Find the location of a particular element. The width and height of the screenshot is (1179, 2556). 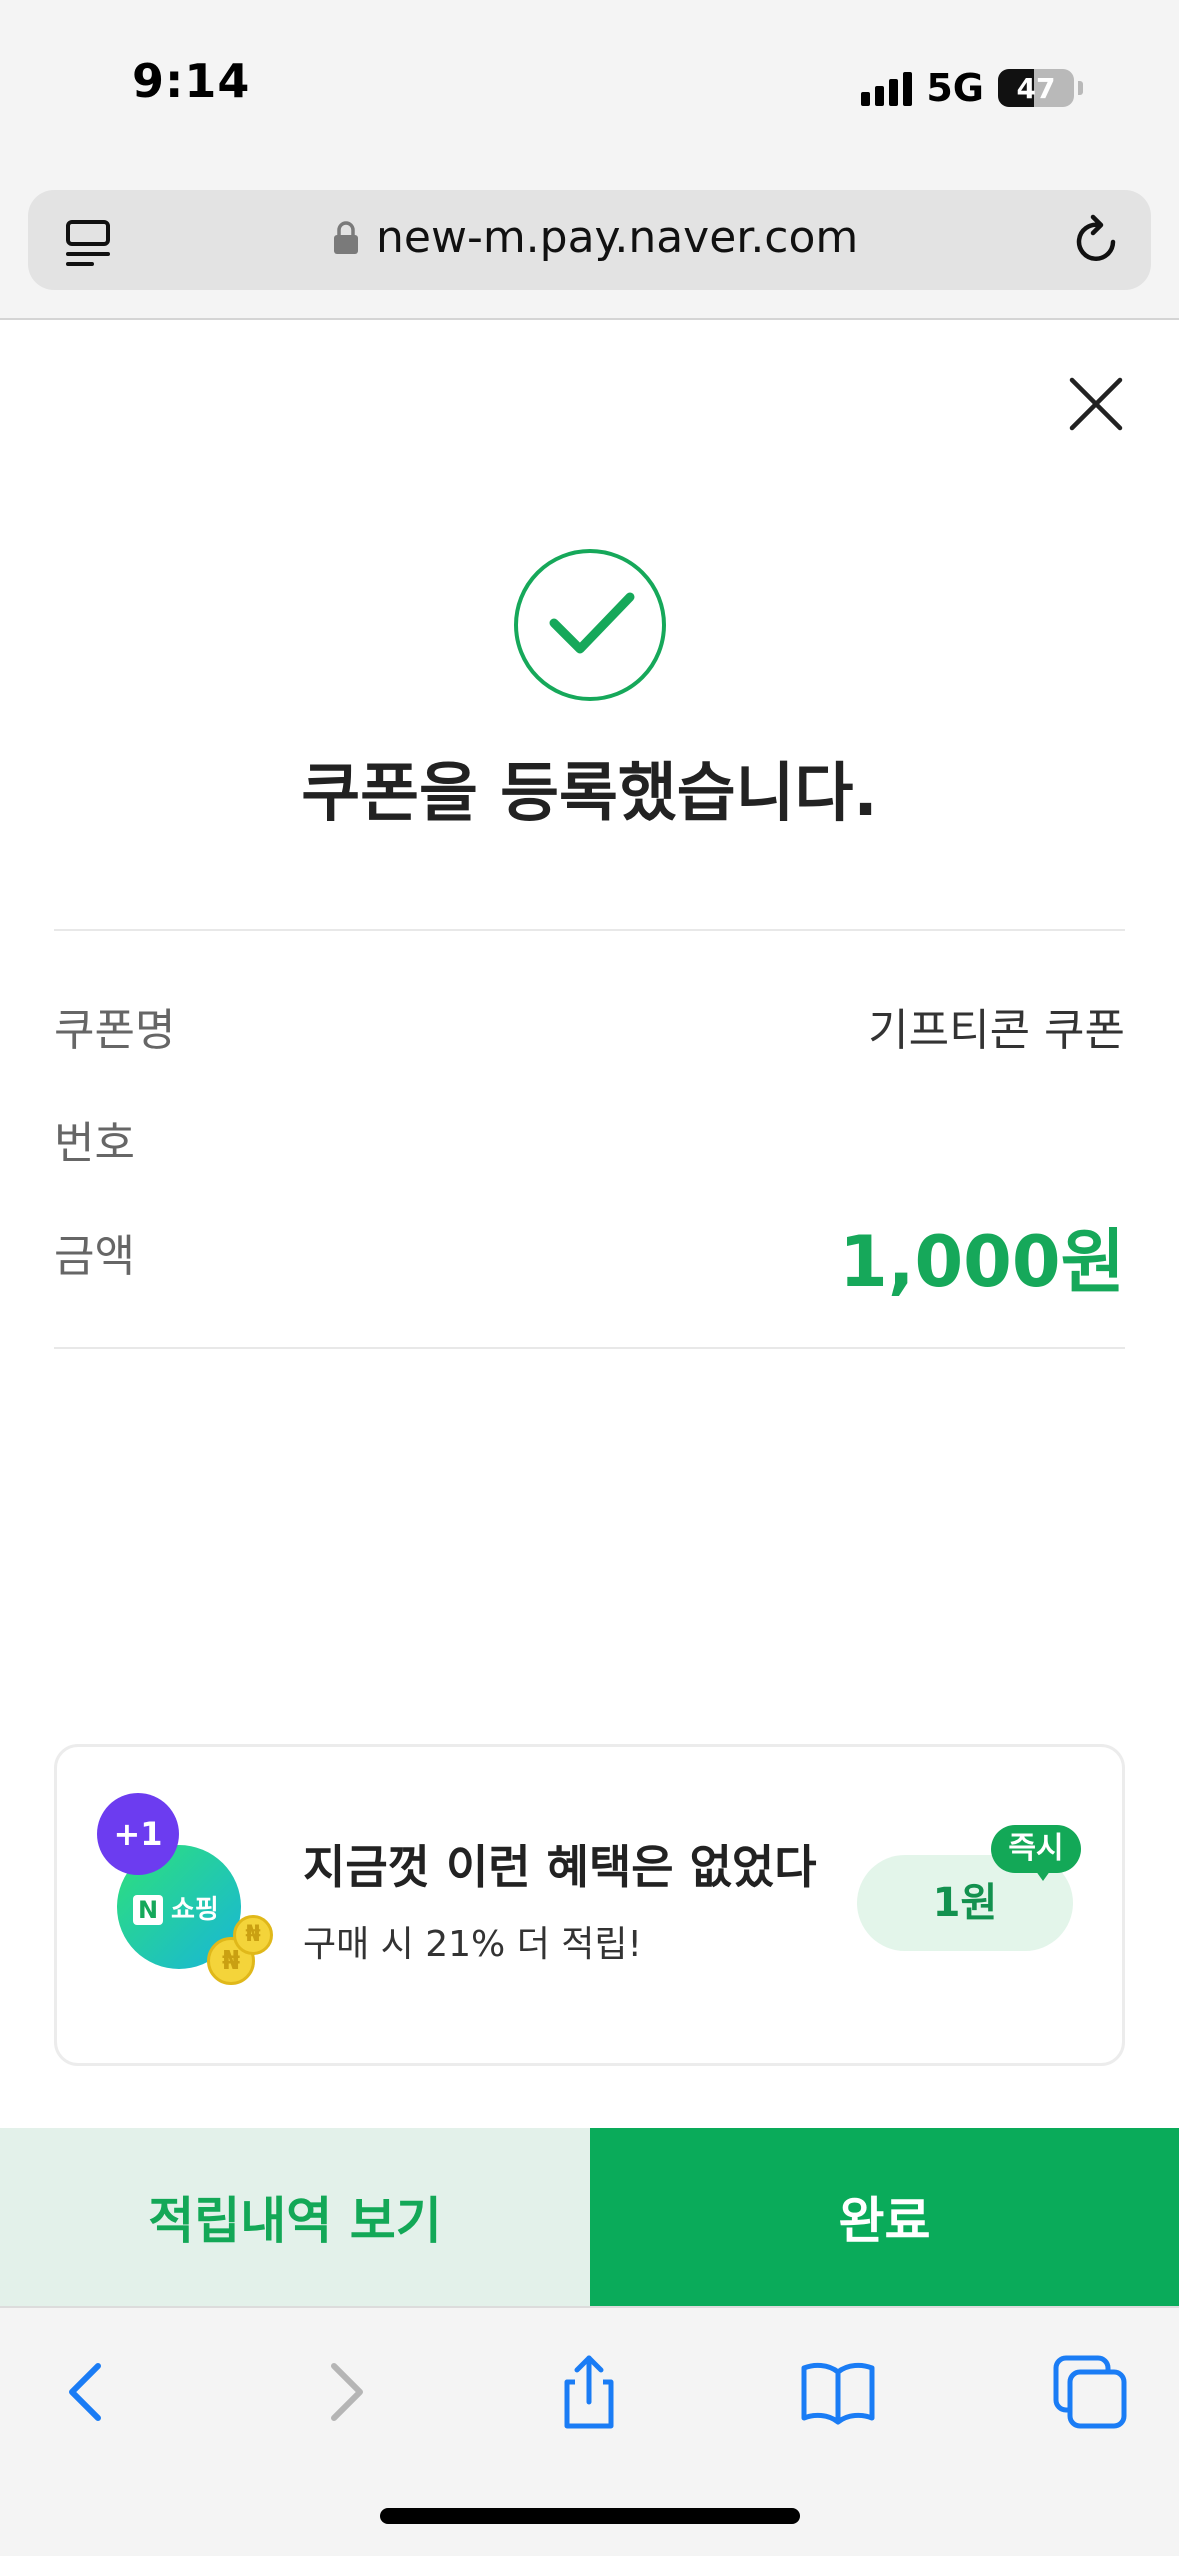

instant-badge: 즉시 is located at coordinates (1036, 1849).